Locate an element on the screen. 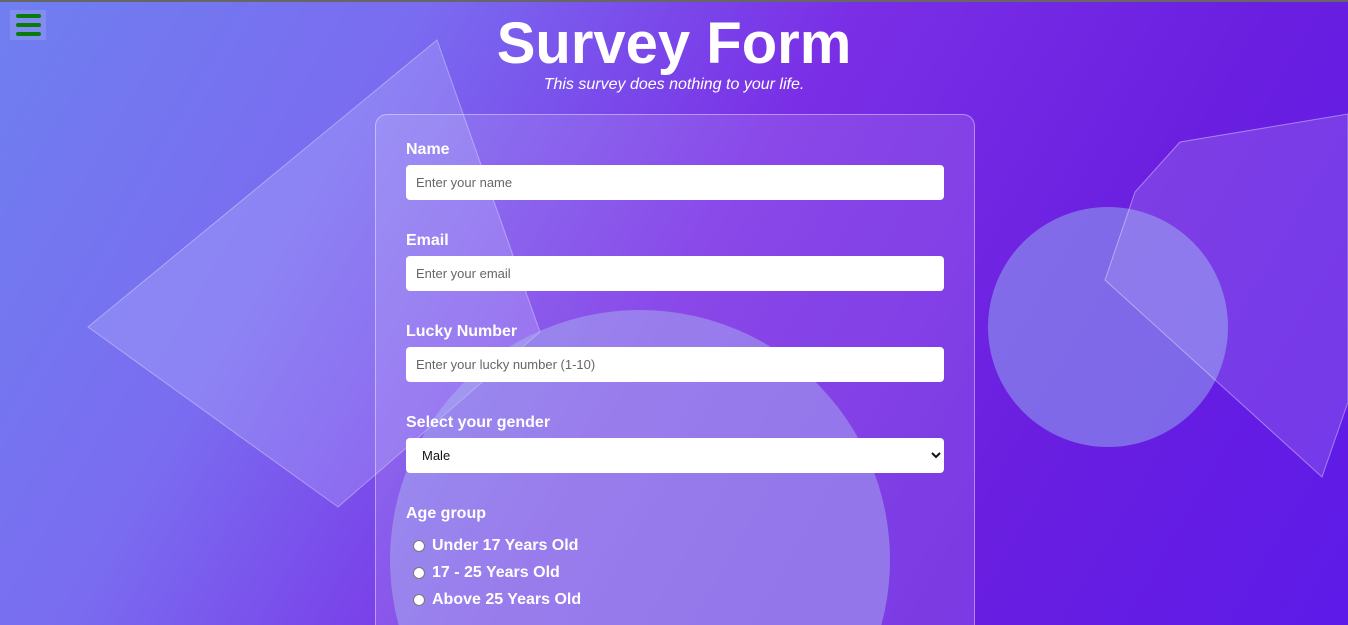 The height and width of the screenshot is (625, 1348). lucky-number-label: Lucky Number is located at coordinates (462, 331).